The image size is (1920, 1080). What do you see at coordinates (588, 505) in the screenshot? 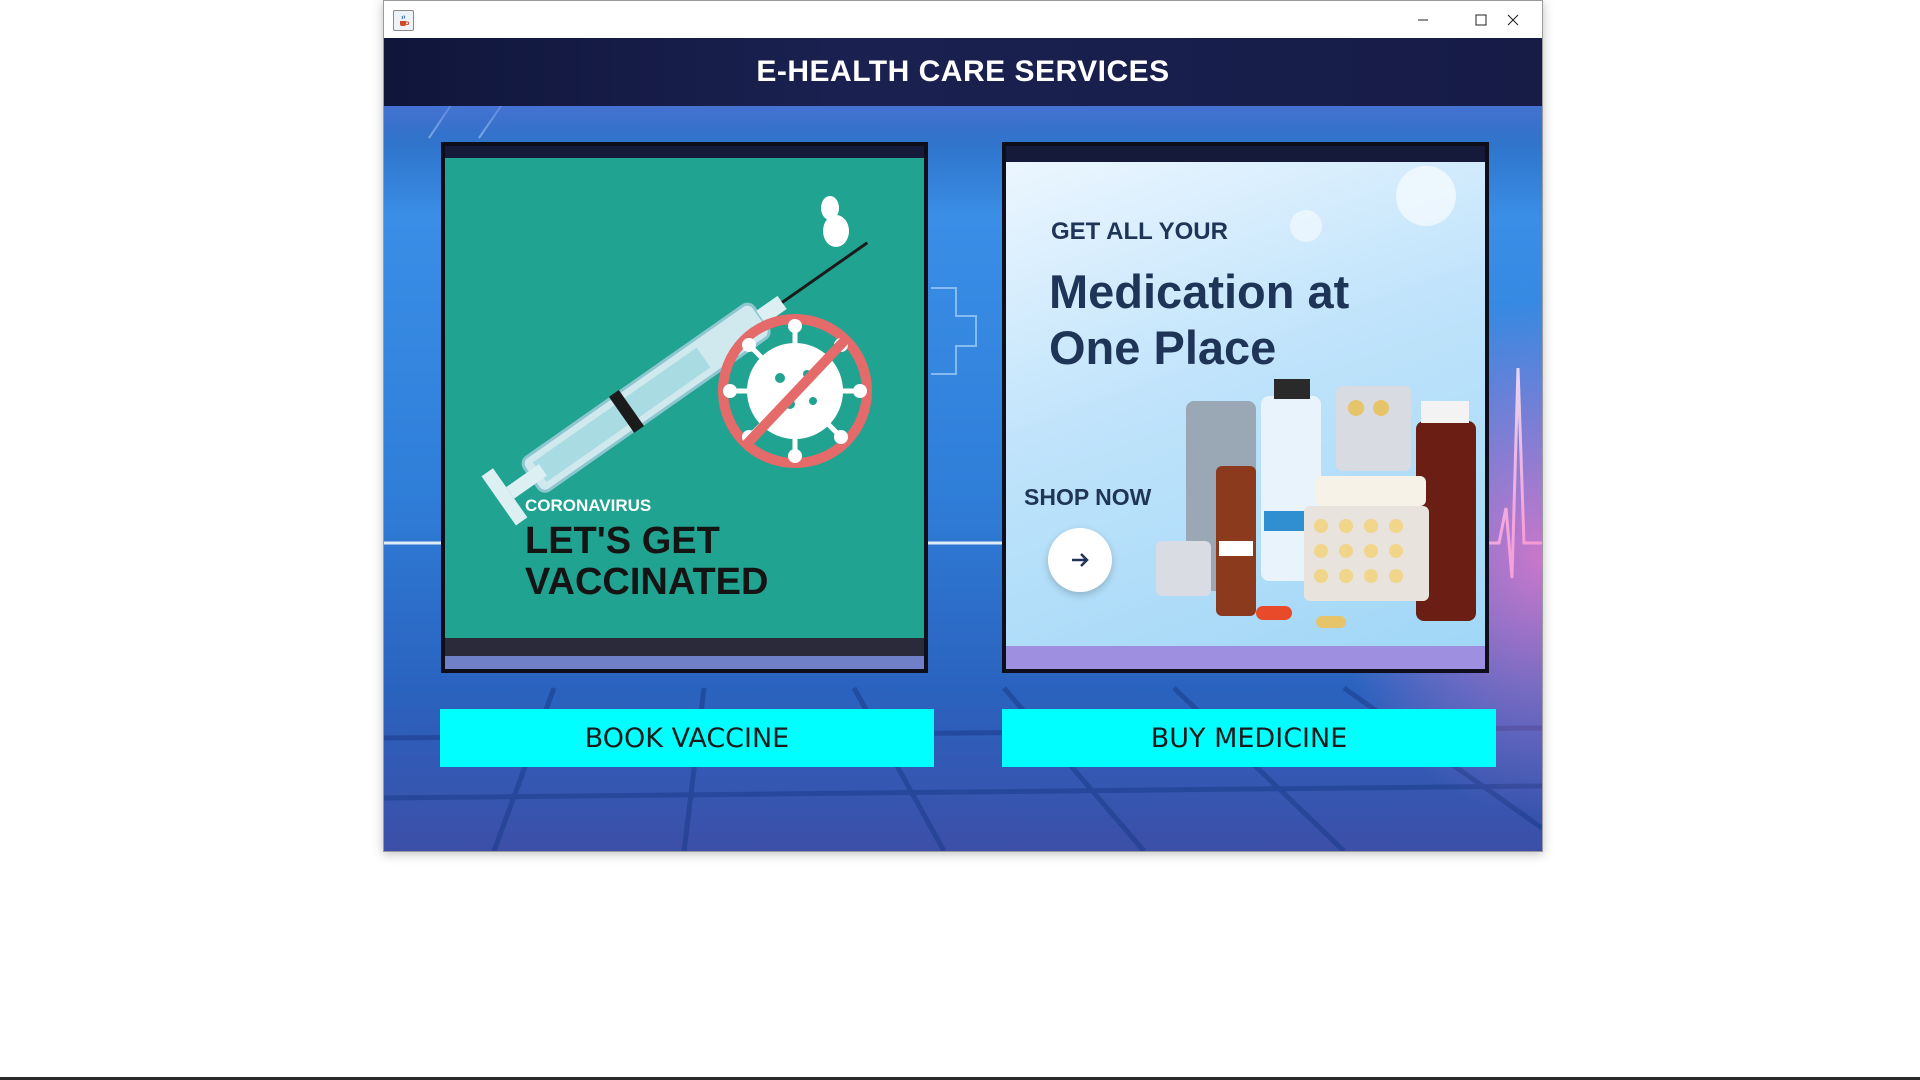
I see `vaccine-kicker: CORONAVIRUS` at bounding box center [588, 505].